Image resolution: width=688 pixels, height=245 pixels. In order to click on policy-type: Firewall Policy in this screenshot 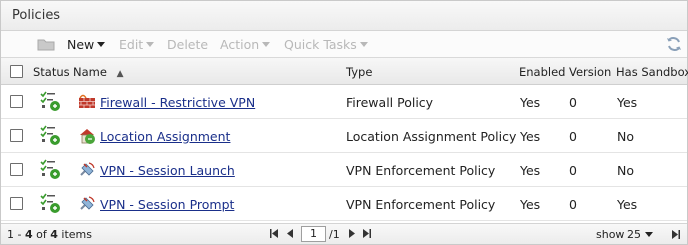, I will do `click(390, 102)`.